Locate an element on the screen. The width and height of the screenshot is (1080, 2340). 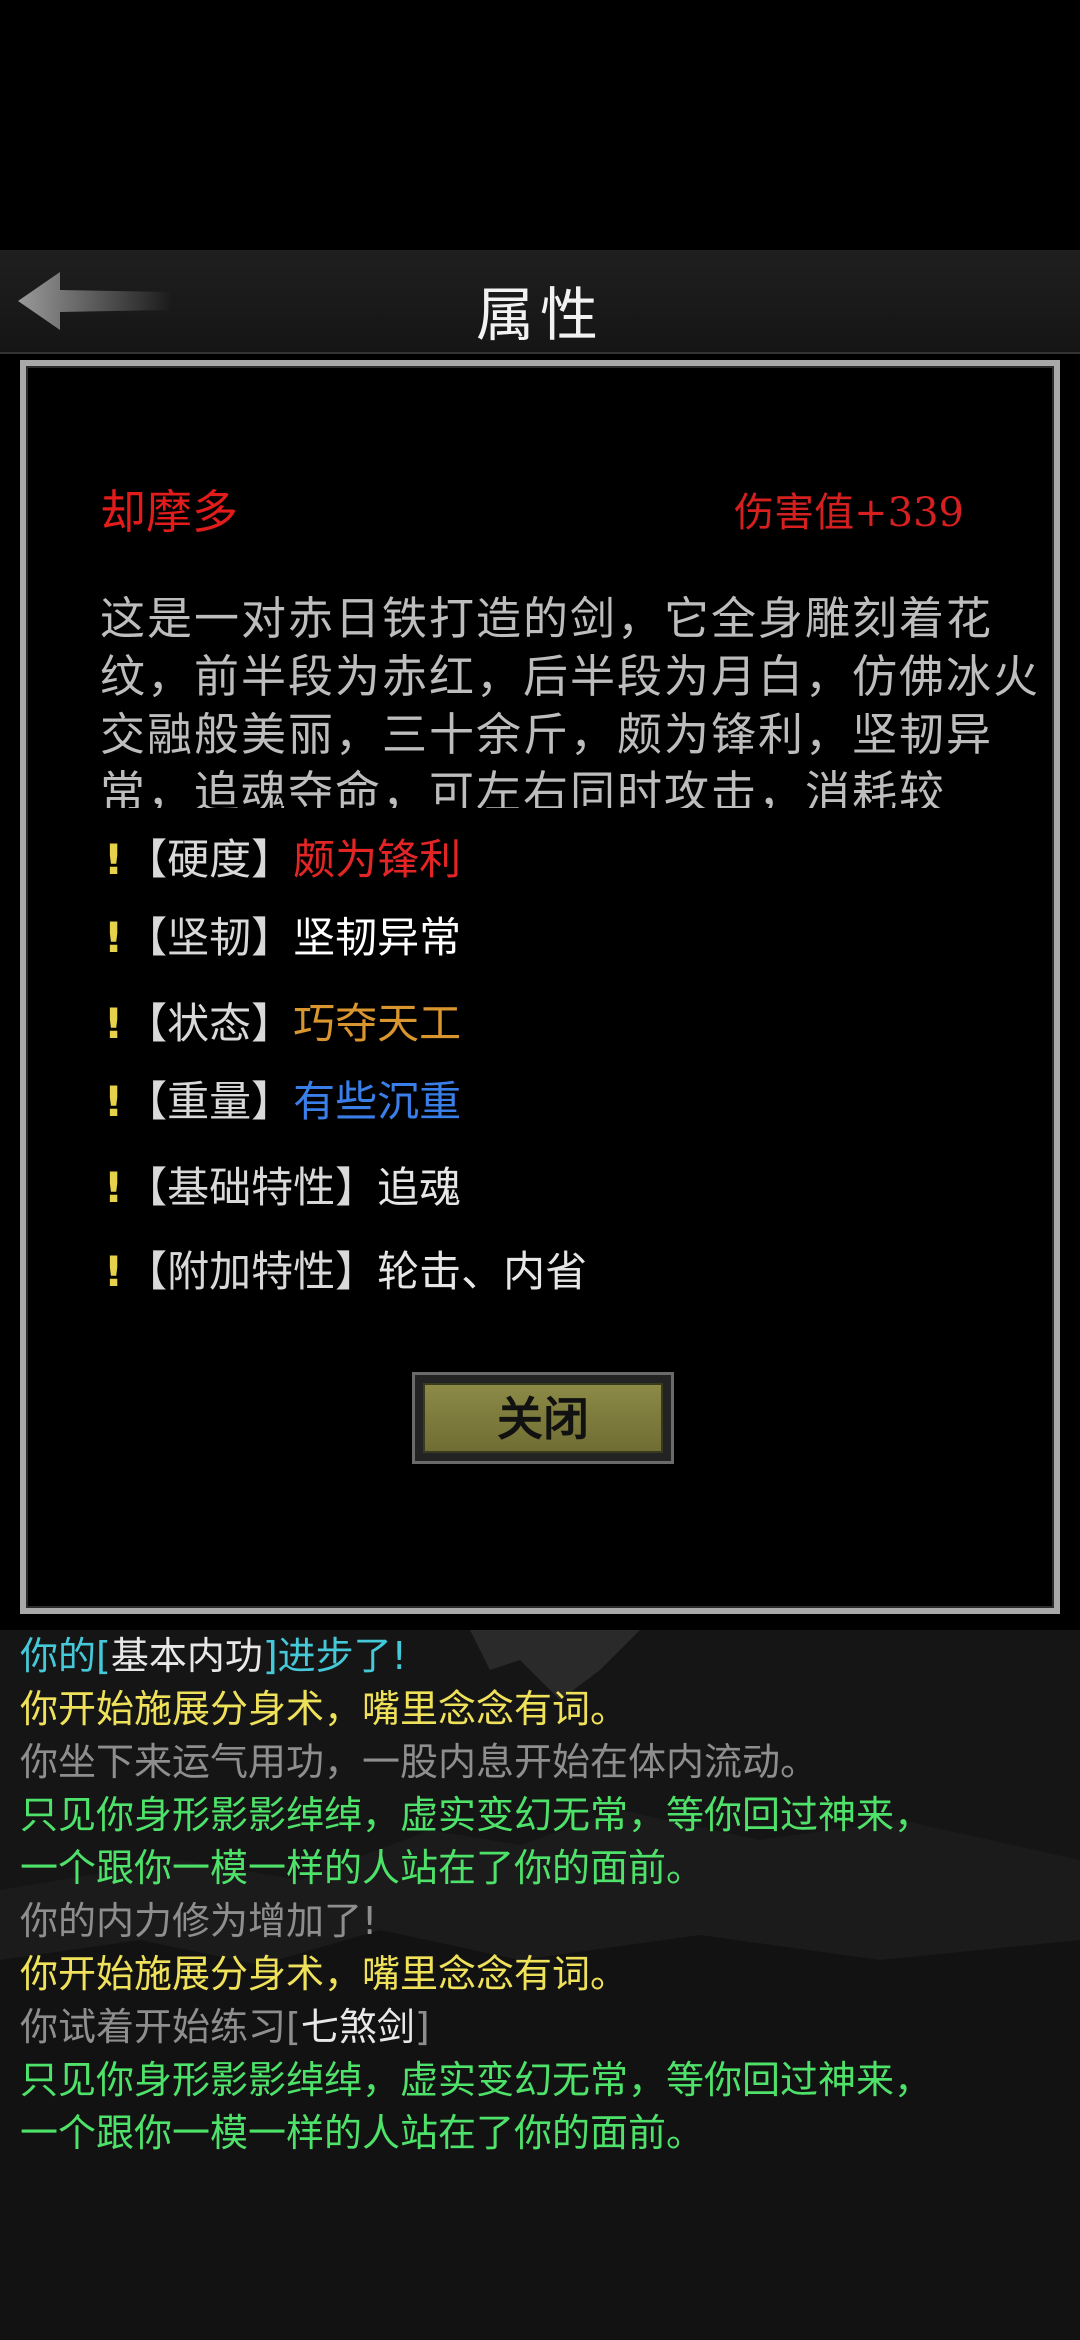
attr-row-base-trait: !【基础特性】追魂 is located at coordinates (282, 1184).